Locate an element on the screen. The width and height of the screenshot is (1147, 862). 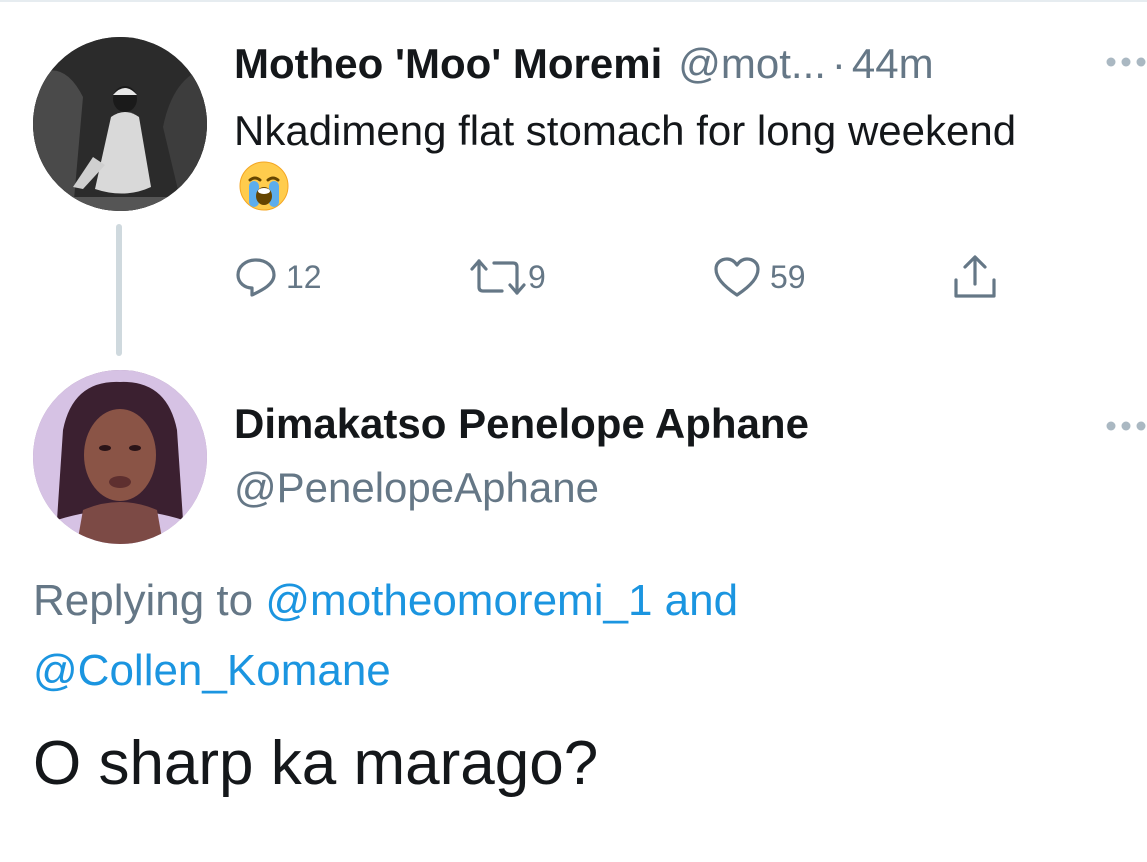
more-options-icon is located at coordinates (1126, 62).